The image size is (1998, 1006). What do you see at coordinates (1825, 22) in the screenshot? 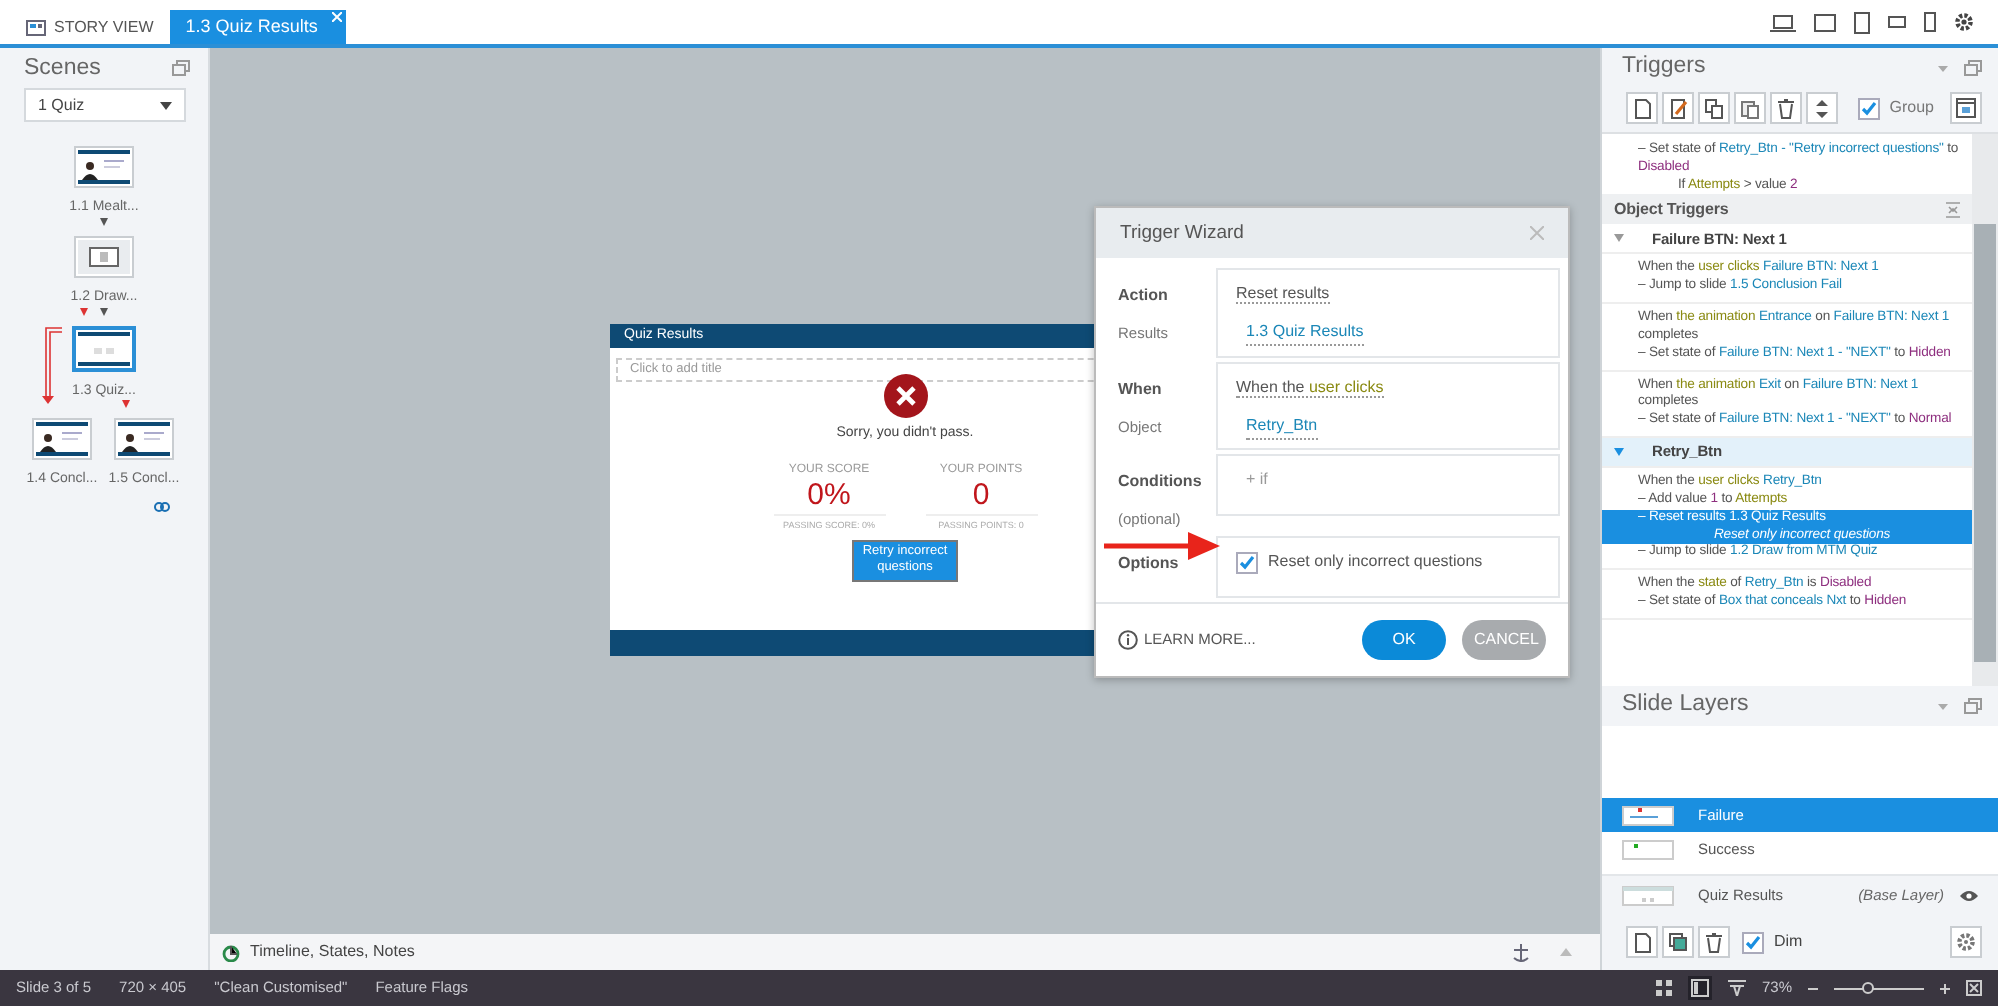
I see `tablet-landscape-icon` at bounding box center [1825, 22].